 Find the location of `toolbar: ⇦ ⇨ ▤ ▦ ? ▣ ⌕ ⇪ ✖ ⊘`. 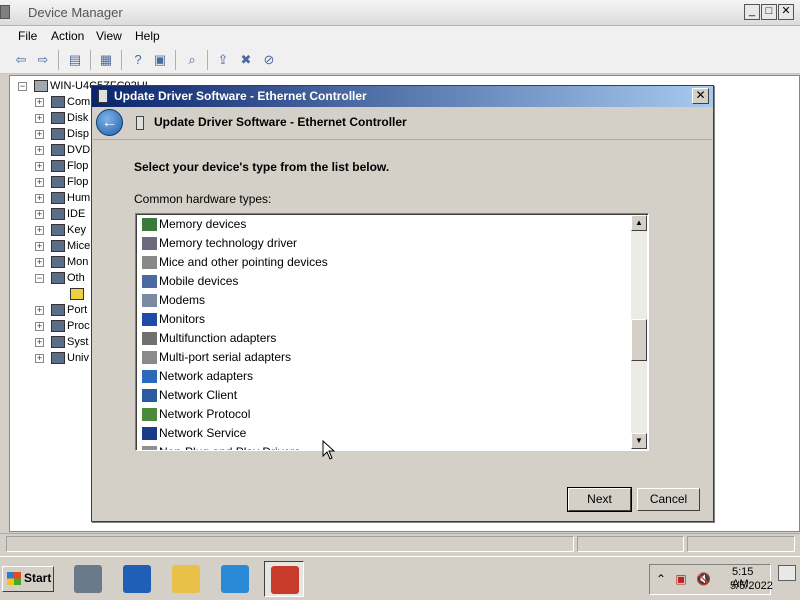

toolbar: ⇦ ⇨ ▤ ▦ ? ▣ ⌕ ⇪ ✖ ⊘ is located at coordinates (400, 60).